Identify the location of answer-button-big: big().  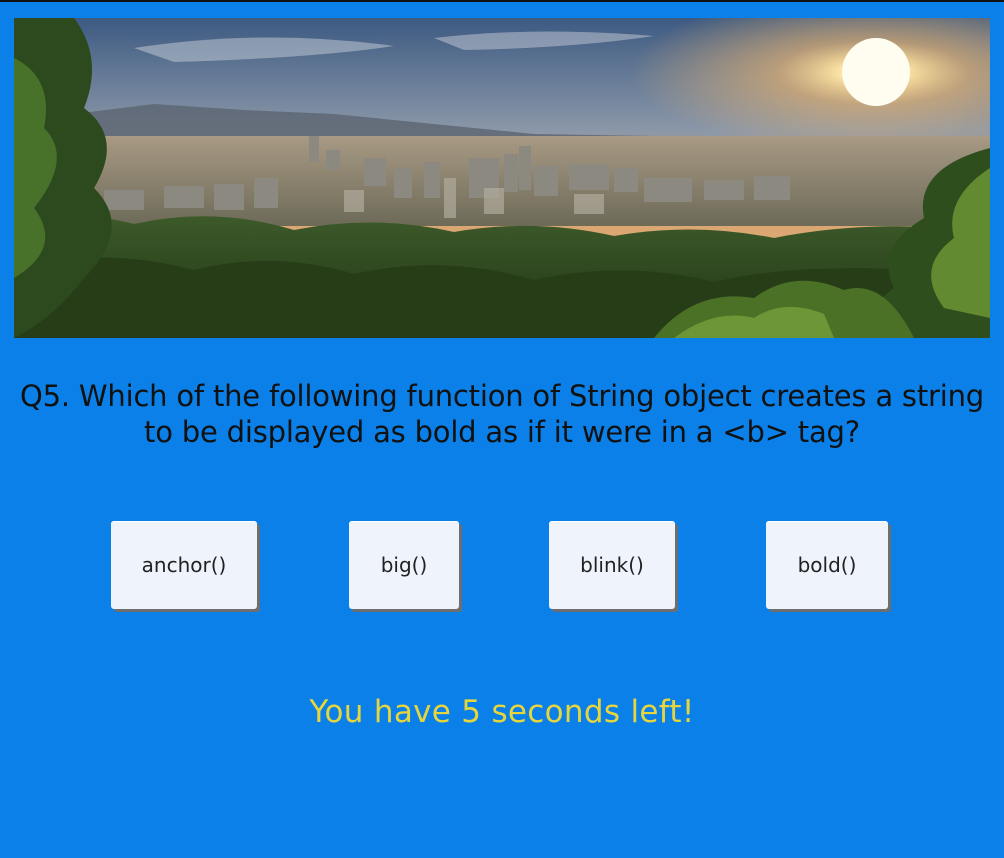
(404, 565).